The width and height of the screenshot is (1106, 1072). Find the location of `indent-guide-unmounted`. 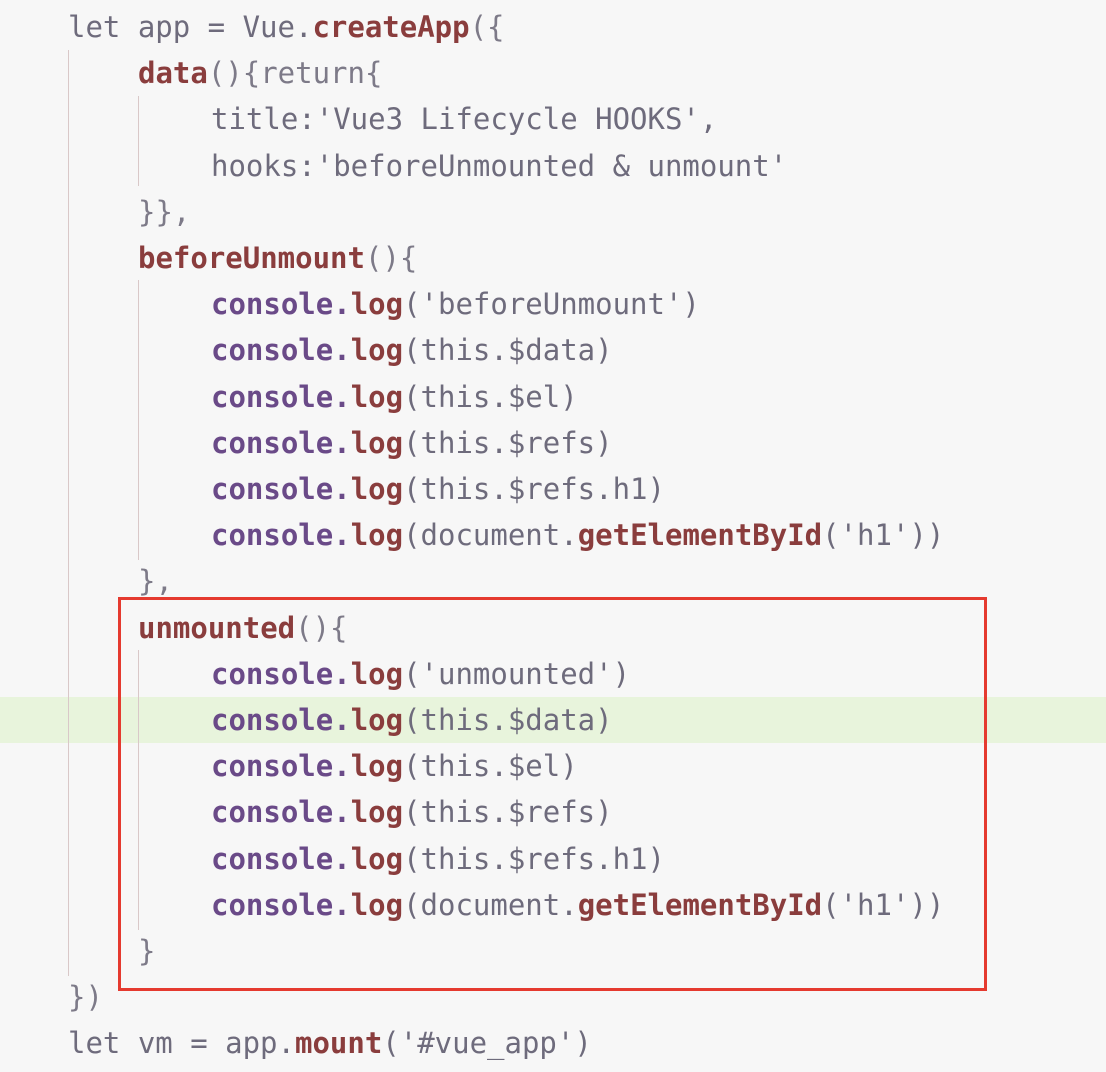

indent-guide-unmounted is located at coordinates (138, 790).